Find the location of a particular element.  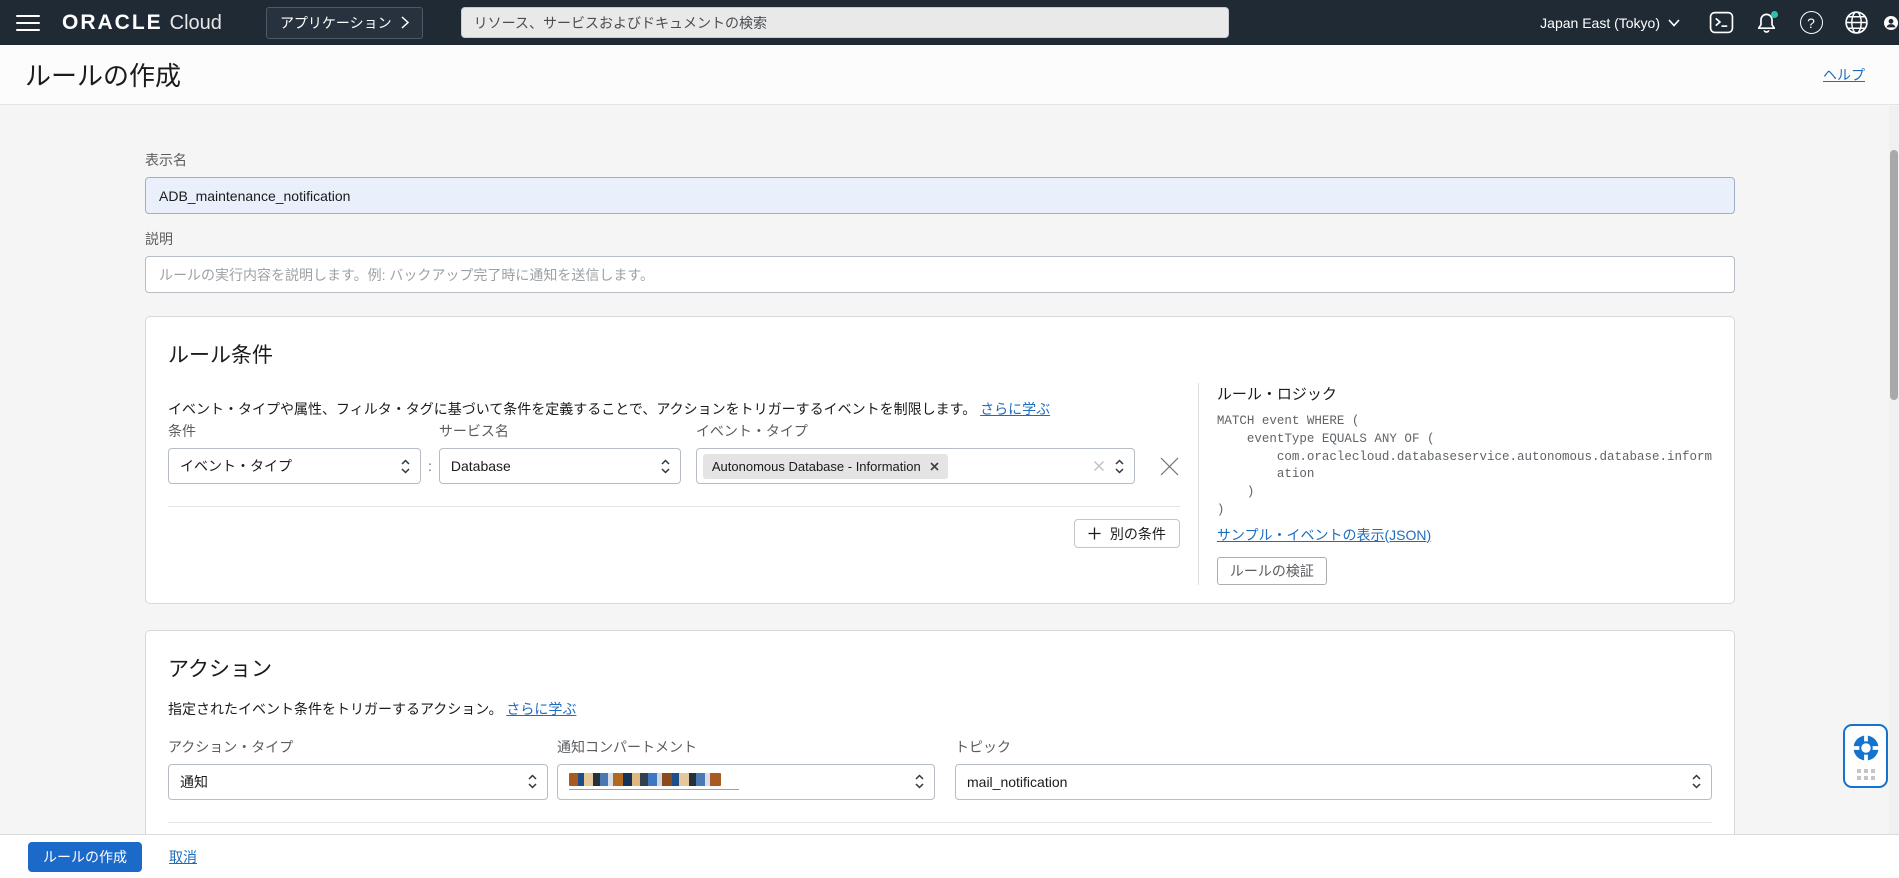

service-name-select: Database is located at coordinates (559, 466).